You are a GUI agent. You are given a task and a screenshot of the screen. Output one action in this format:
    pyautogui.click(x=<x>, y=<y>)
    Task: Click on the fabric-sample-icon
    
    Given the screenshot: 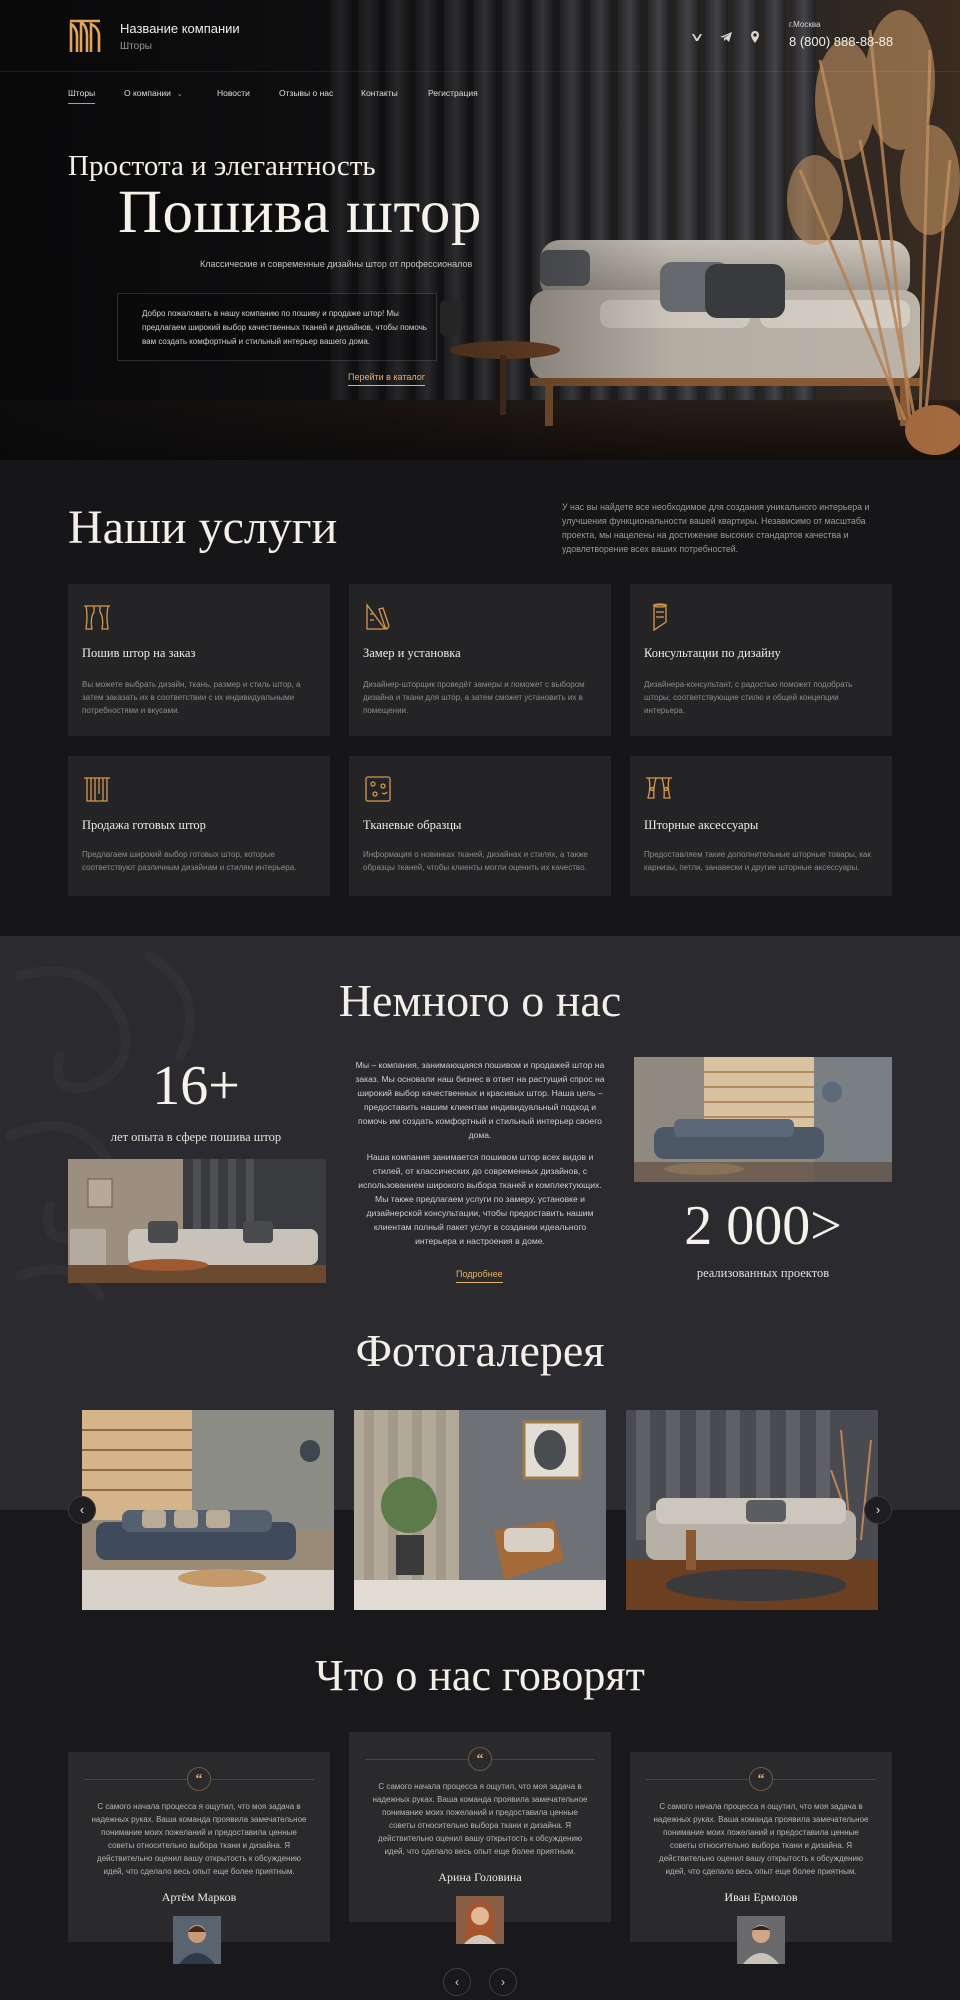 What is the action you would take?
    pyautogui.click(x=378, y=789)
    